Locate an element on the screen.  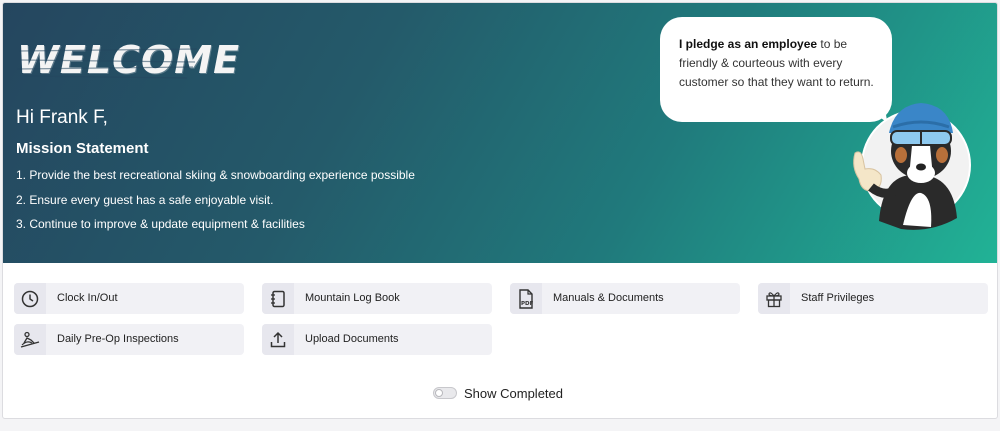
manuals-documents-button: PDF Manuals & Documents is located at coordinates (625, 298).